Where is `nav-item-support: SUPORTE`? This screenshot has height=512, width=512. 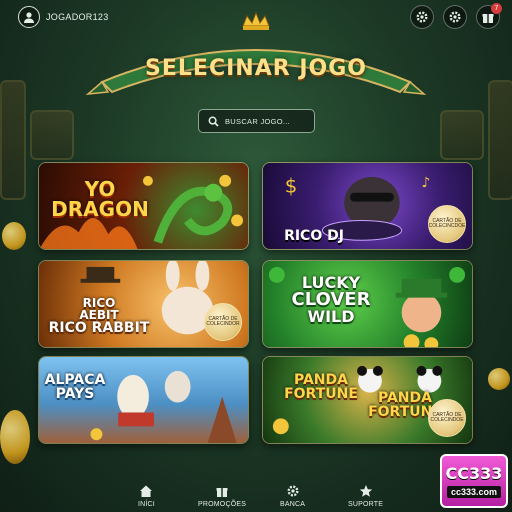
nav-item-support: SUPORTE is located at coordinates (365, 496).